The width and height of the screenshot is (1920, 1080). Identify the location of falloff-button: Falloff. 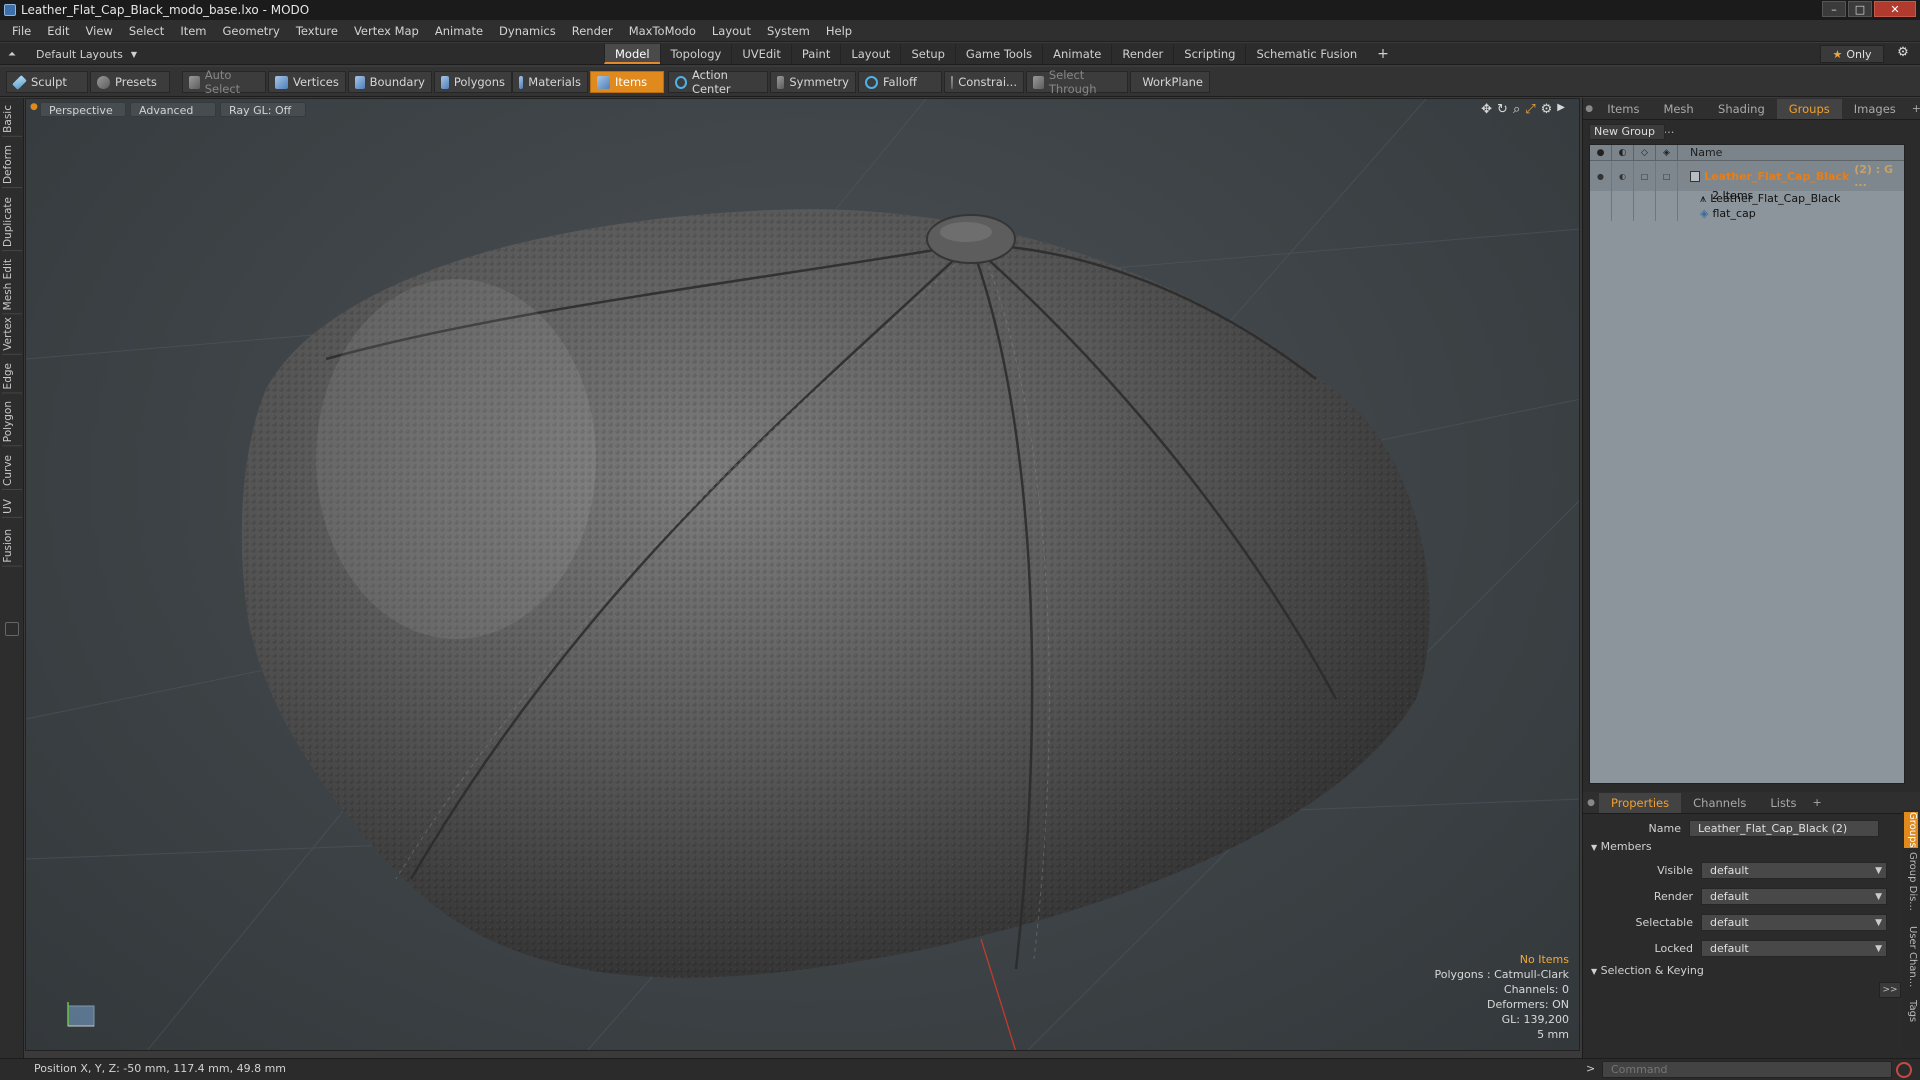
(900, 82).